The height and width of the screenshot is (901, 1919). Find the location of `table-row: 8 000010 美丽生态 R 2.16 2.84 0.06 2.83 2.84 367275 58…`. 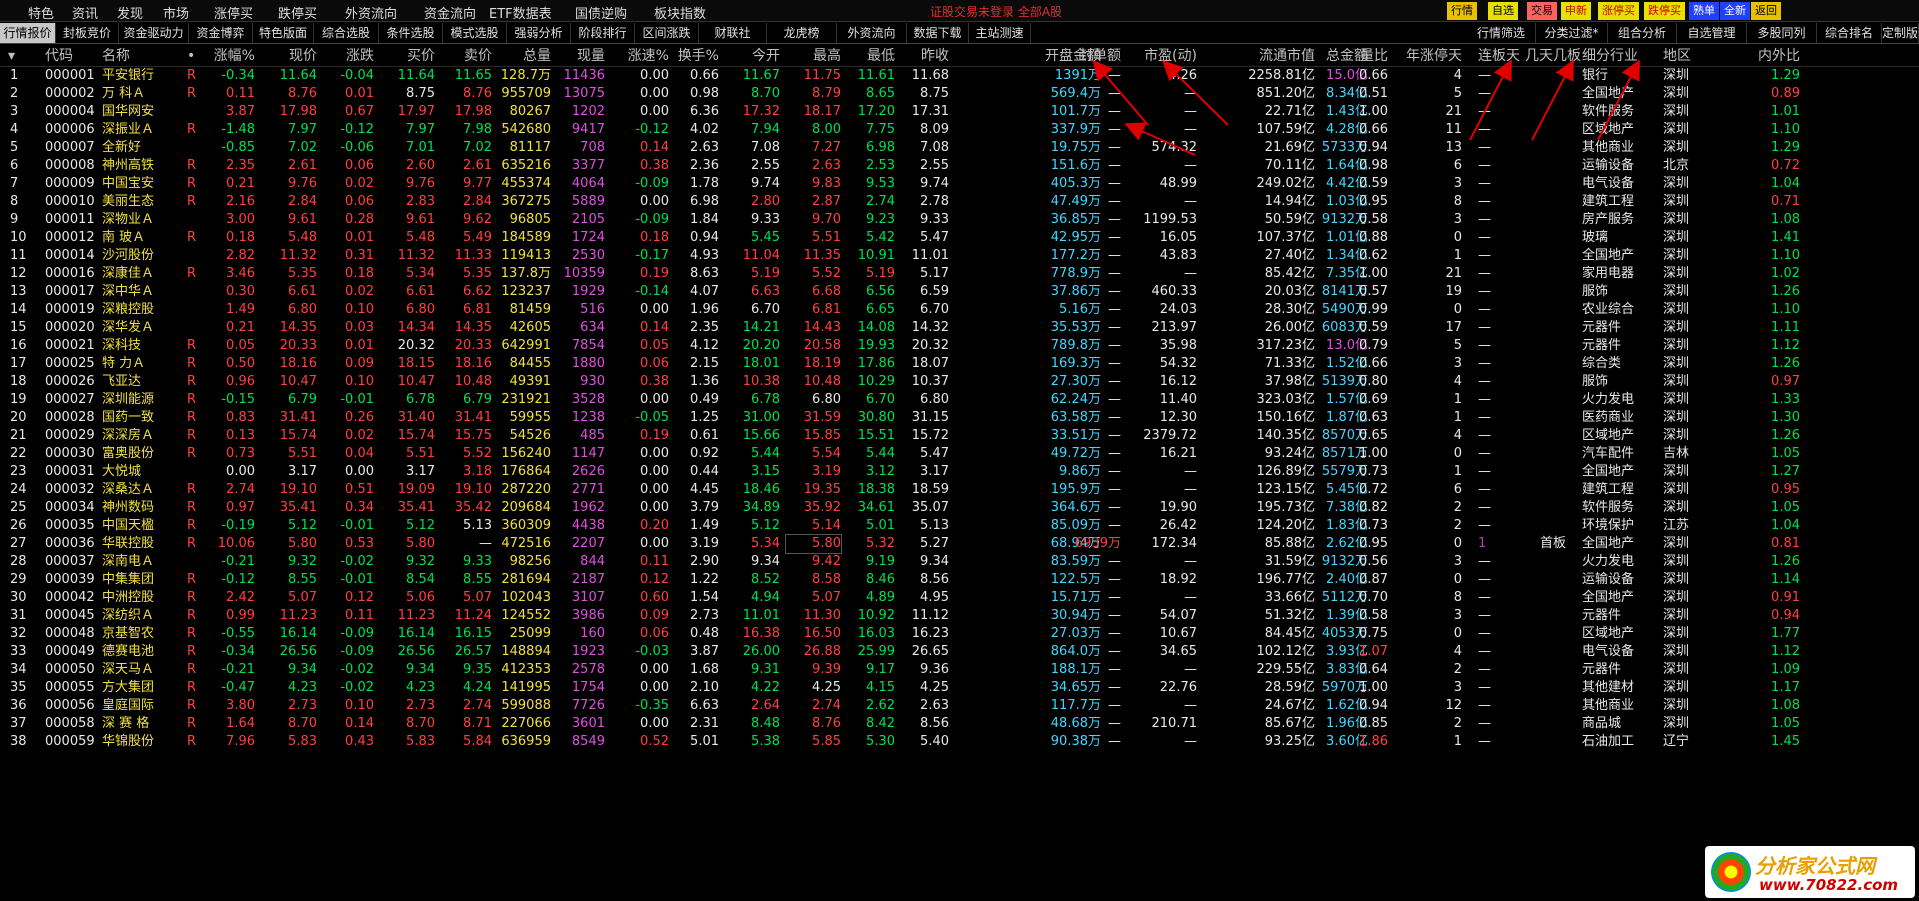

table-row: 8 000010 美丽生态 R 2.16 2.84 0.06 2.83 2.84 367275 58… is located at coordinates (959, 202).